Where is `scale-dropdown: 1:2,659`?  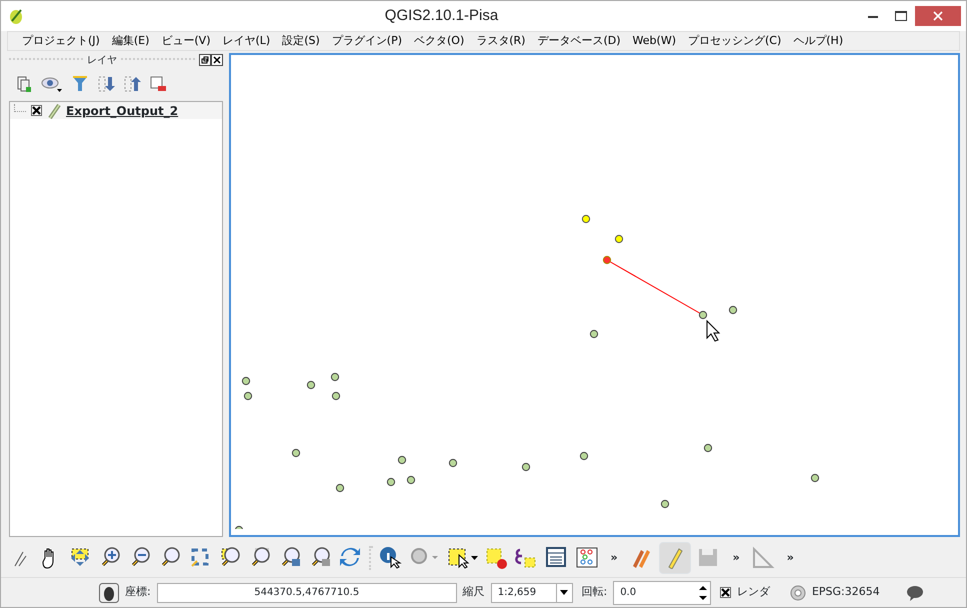 scale-dropdown: 1:2,659 is located at coordinates (531, 592).